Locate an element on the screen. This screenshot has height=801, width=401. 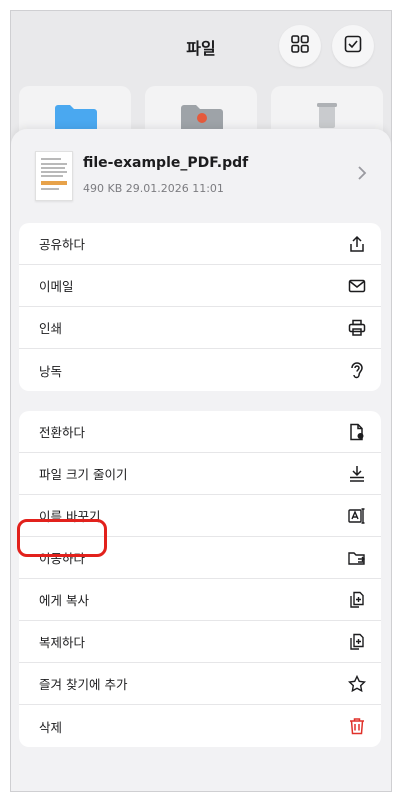
star-icon is located at coordinates (357, 684).